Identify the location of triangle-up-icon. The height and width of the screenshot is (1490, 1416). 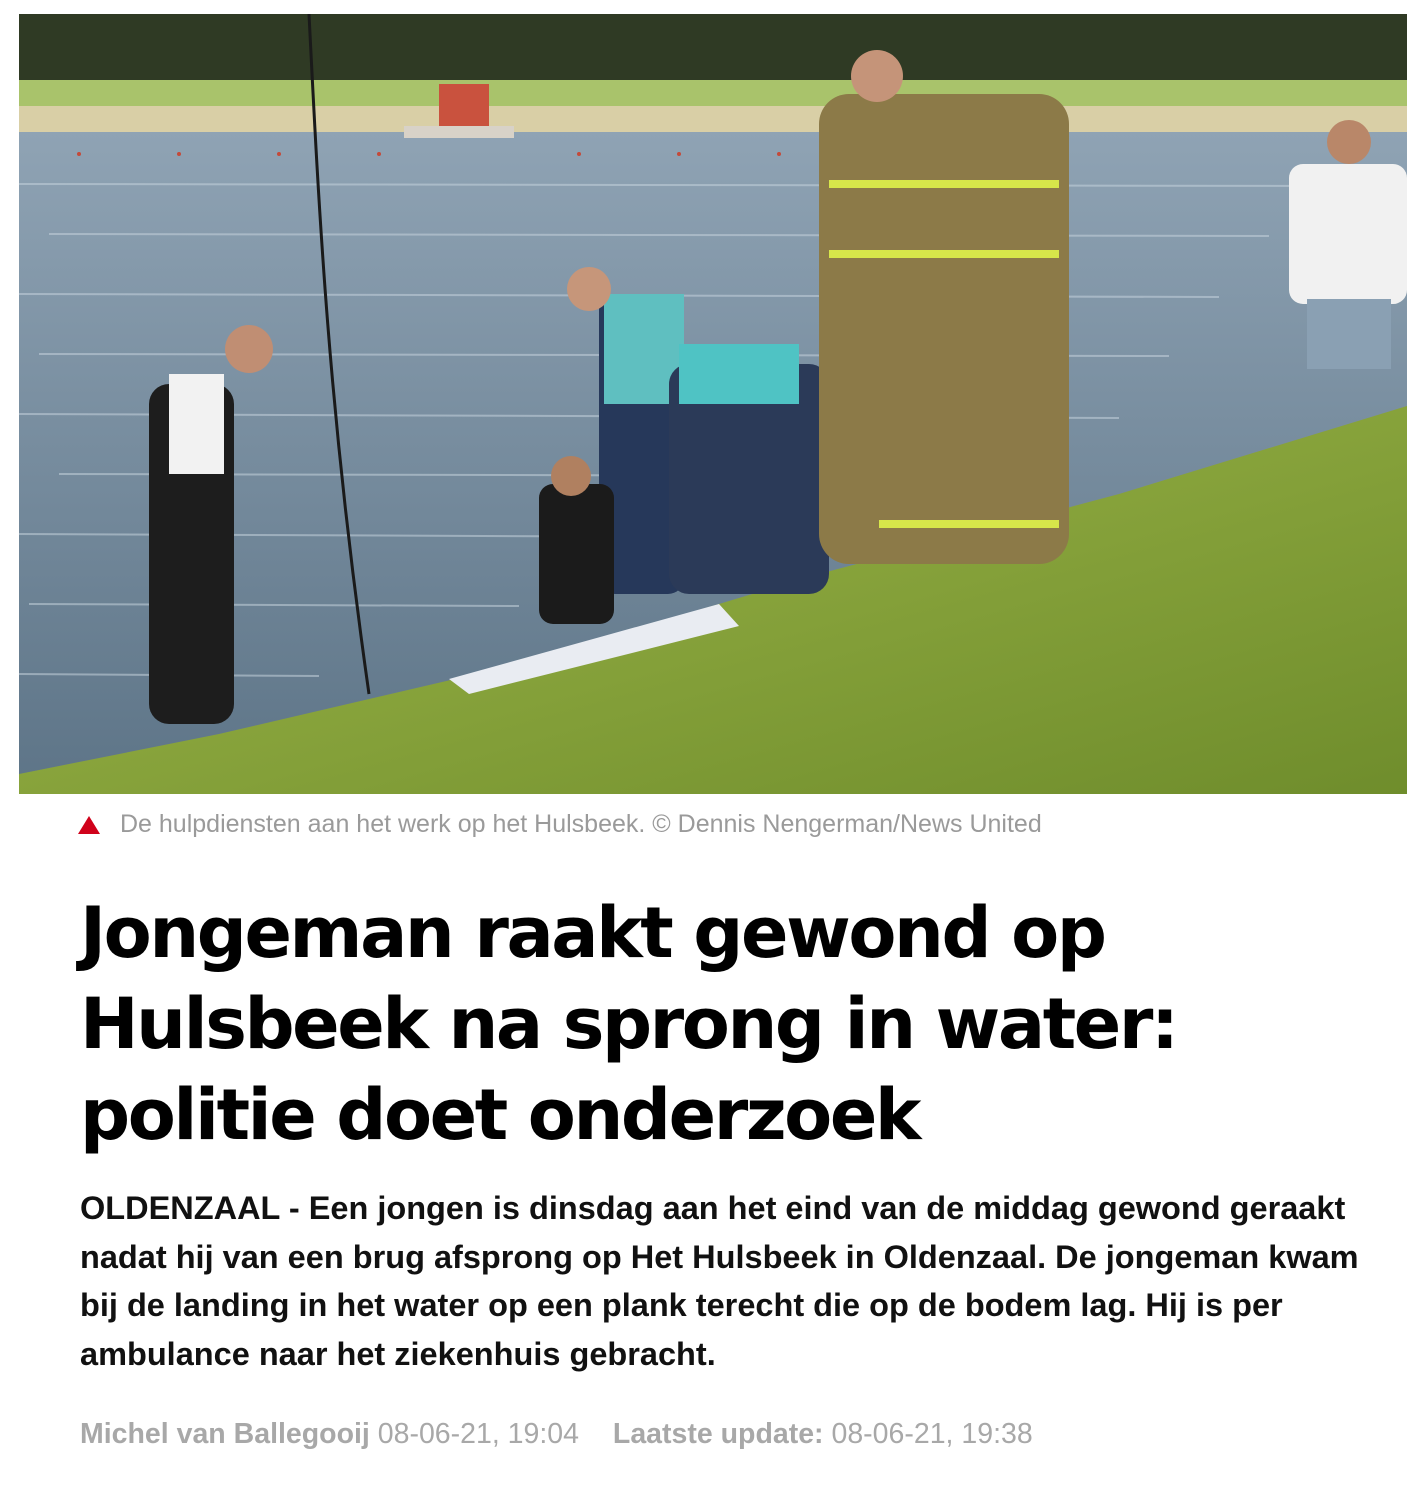
(89, 825).